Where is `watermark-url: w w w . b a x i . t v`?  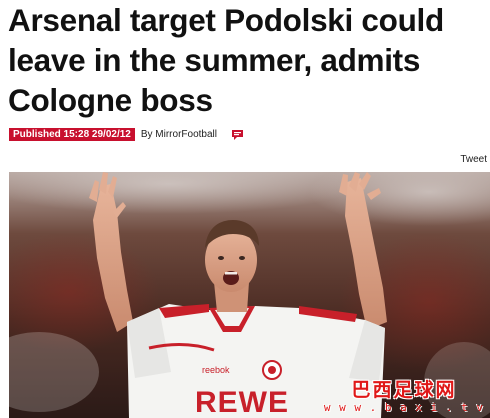
watermark-url: w w w . b a x i . t v is located at coordinates (403, 407).